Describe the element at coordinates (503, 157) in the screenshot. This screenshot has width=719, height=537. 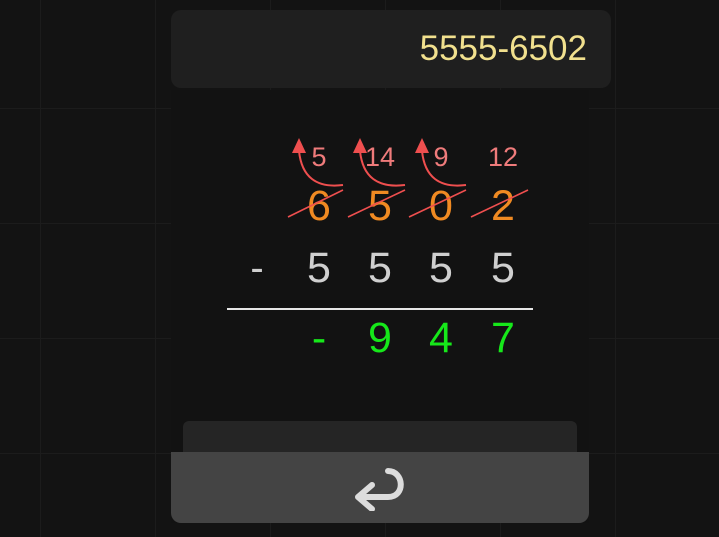
I see `borrow-mark: 12` at that location.